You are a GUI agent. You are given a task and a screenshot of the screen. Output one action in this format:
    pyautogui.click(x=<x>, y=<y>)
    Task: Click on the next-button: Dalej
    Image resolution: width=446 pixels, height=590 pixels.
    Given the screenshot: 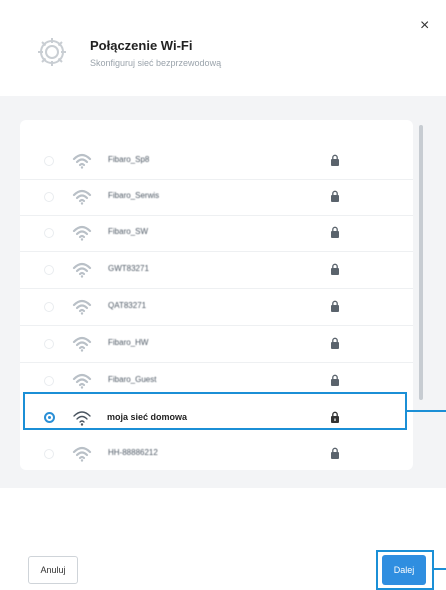 What is the action you would take?
    pyautogui.click(x=404, y=570)
    